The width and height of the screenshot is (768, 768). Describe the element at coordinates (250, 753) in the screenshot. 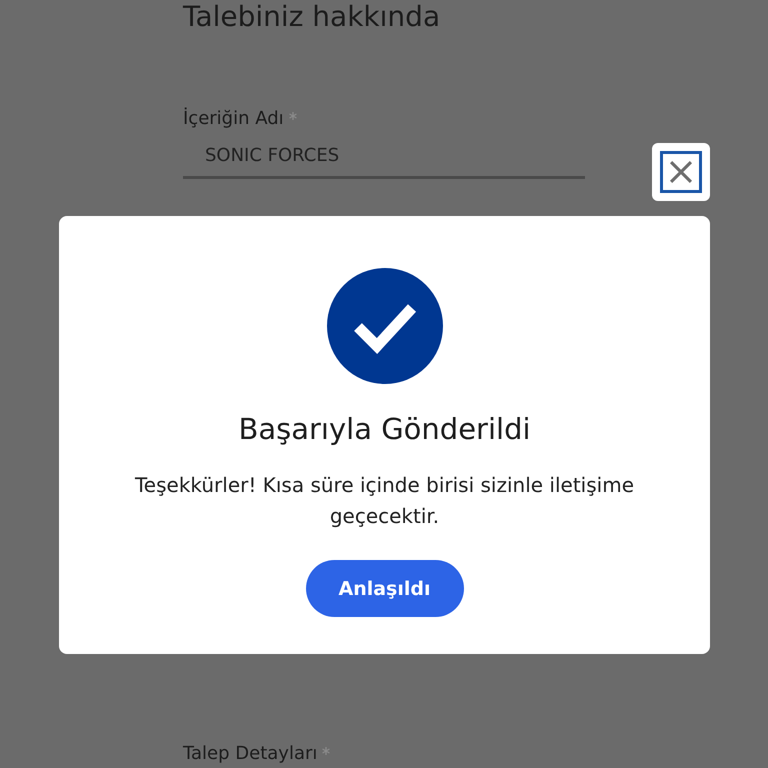

I see `field-label: Talep Detayları` at that location.